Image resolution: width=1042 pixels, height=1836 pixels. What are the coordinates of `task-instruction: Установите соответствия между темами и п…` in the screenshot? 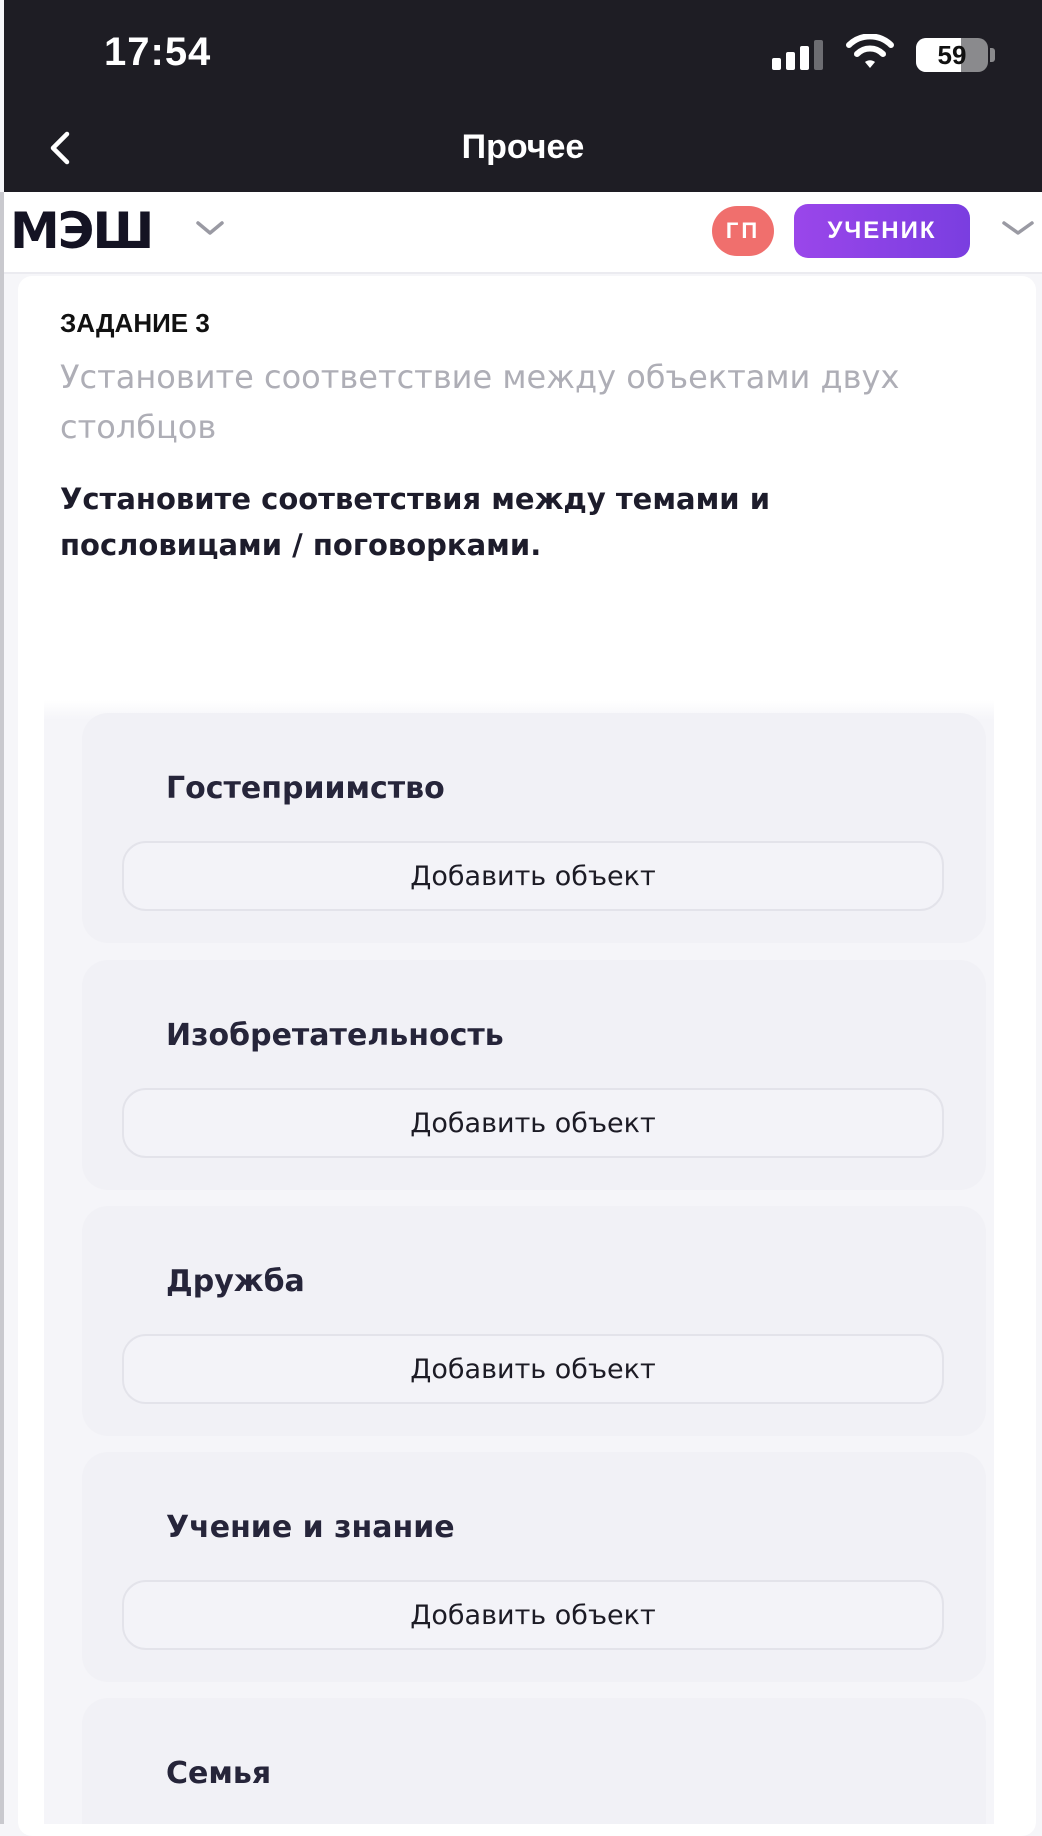 It's located at (415, 522).